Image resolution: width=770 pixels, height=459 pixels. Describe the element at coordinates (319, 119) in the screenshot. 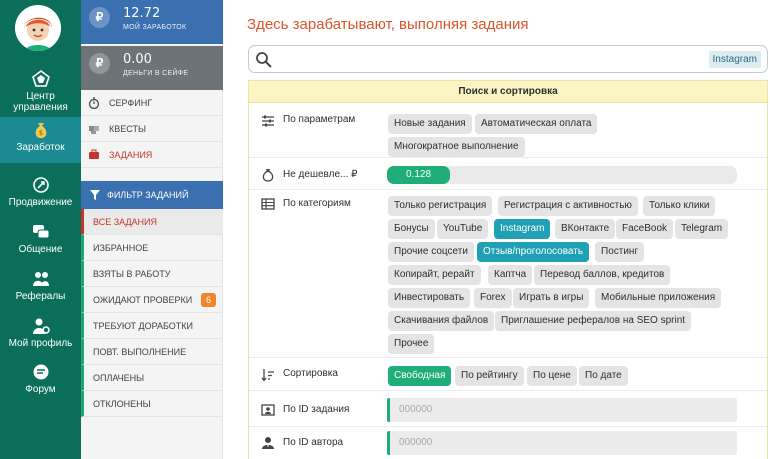

I see `row-label: По параметрам` at that location.